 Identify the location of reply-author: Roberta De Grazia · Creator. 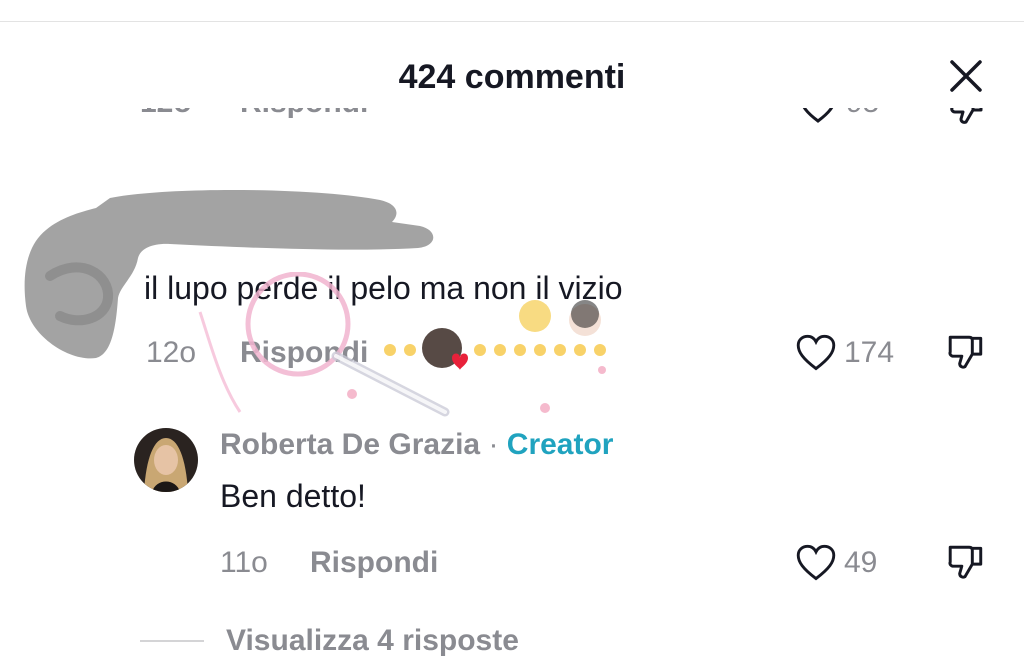
(416, 445).